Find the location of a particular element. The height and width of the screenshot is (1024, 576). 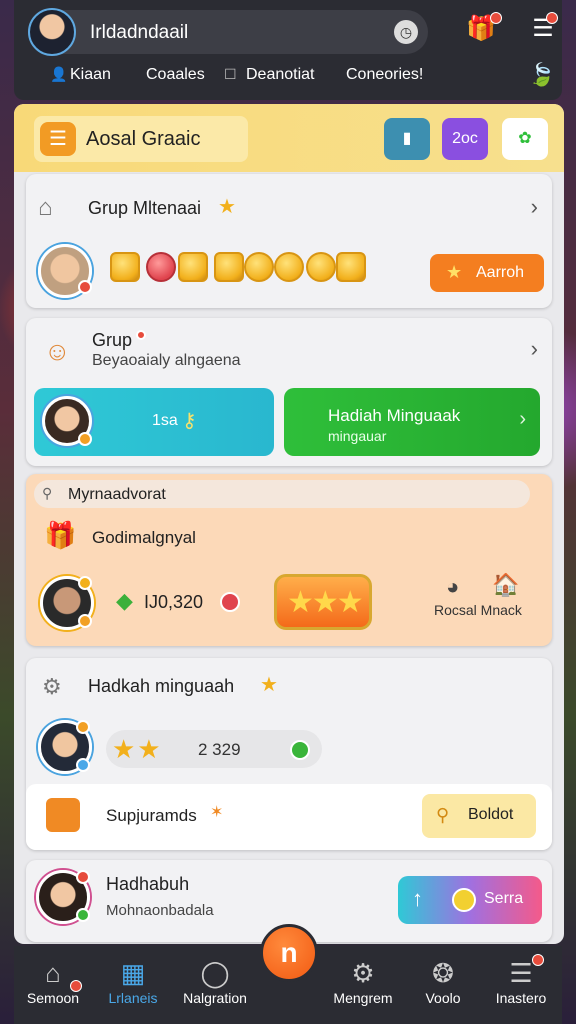

notification-dot is located at coordinates (496, 18).